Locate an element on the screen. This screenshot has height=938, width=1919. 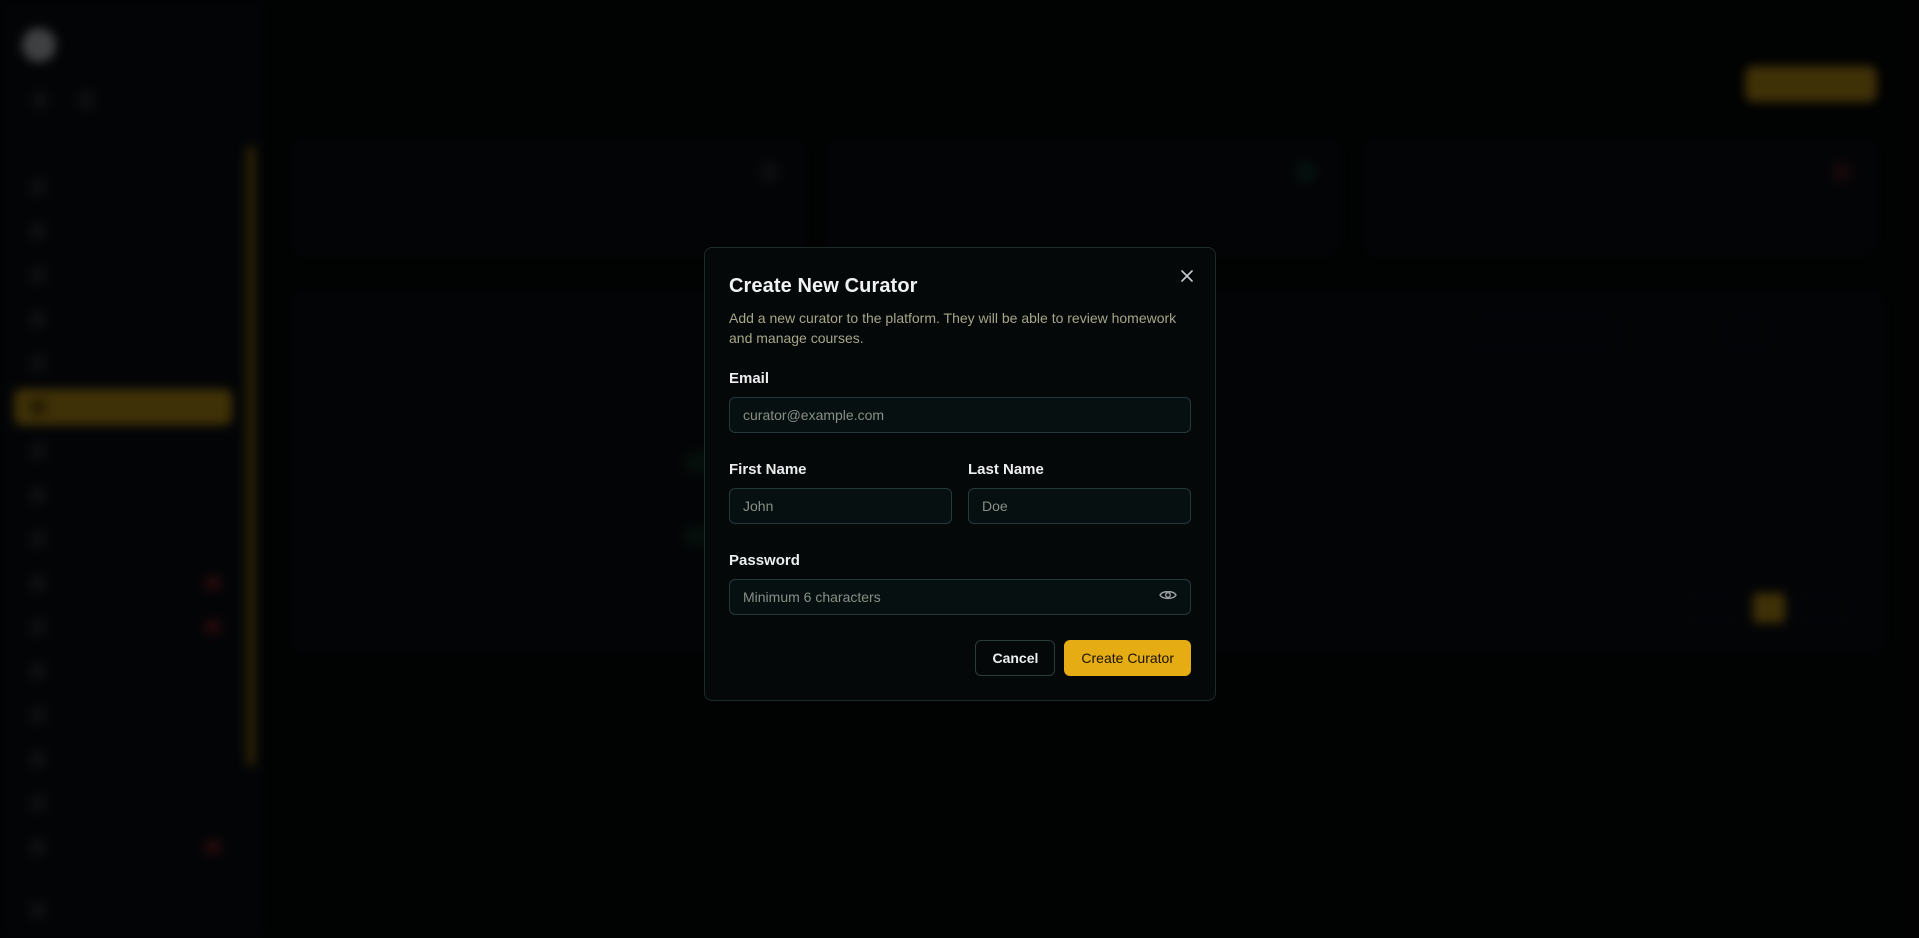
email-input is located at coordinates (960, 415).